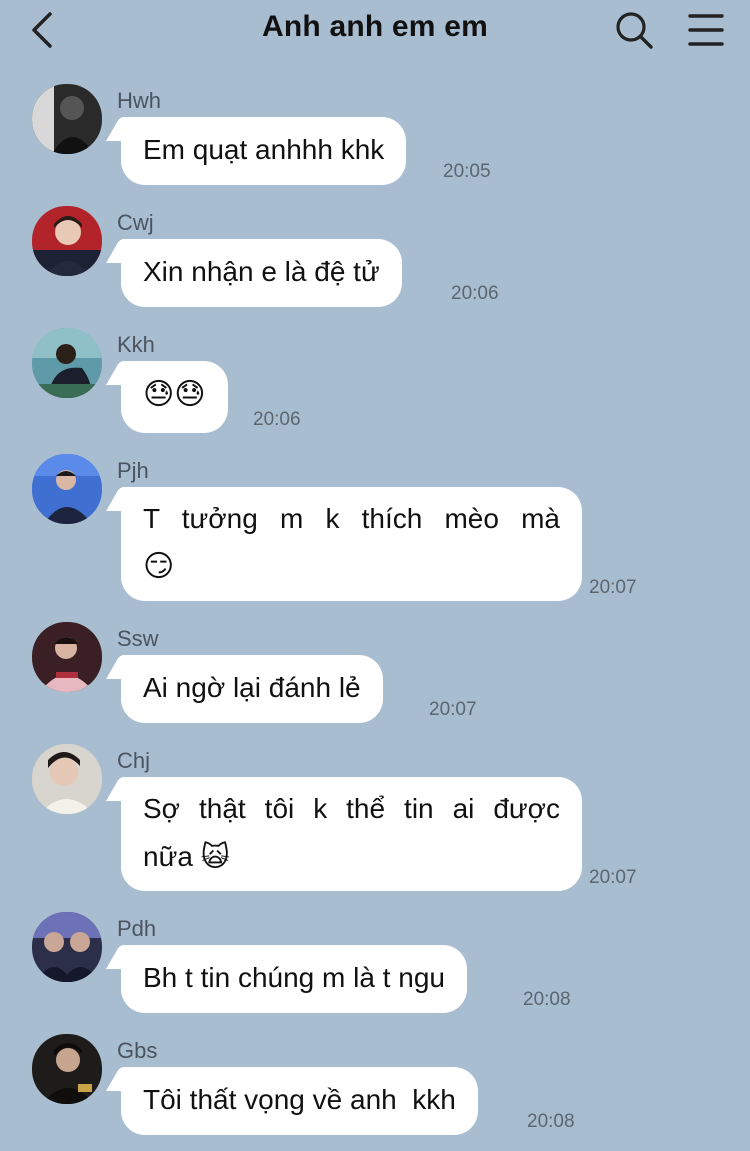  I want to click on sender-name: Pjh, so click(133, 470).